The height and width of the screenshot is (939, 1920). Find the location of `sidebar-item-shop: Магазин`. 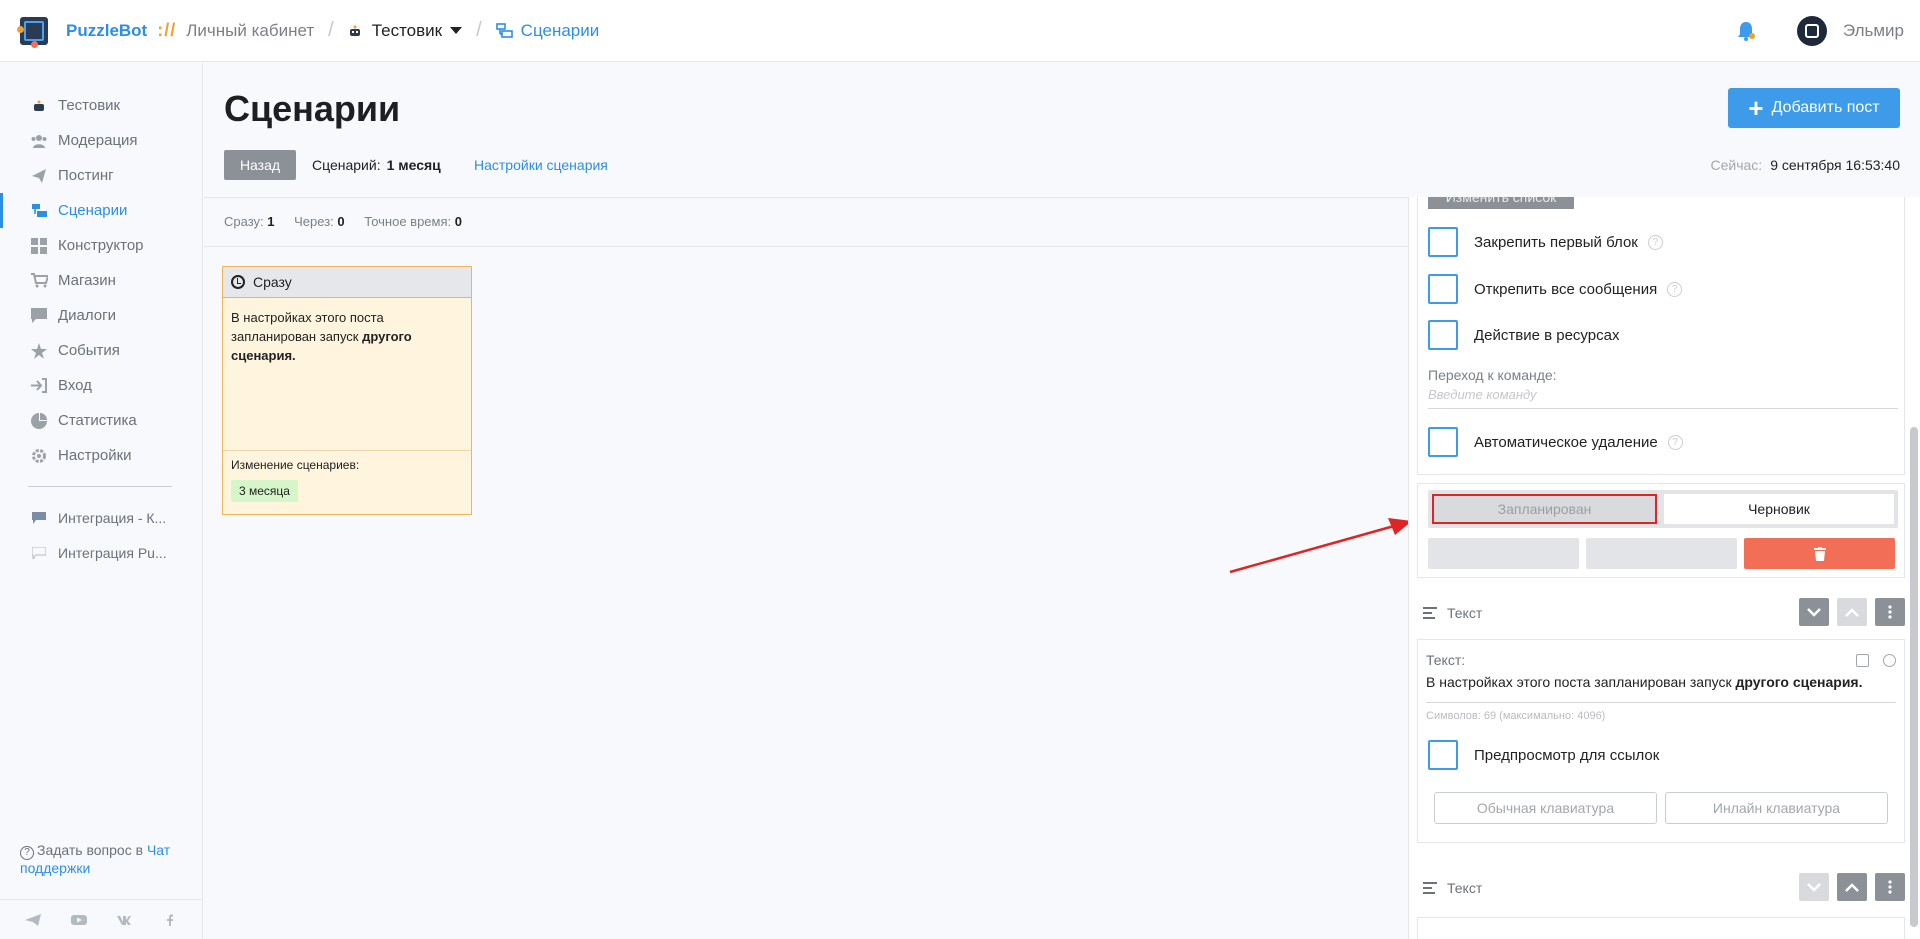

sidebar-item-shop: Магазин is located at coordinates (101, 280).